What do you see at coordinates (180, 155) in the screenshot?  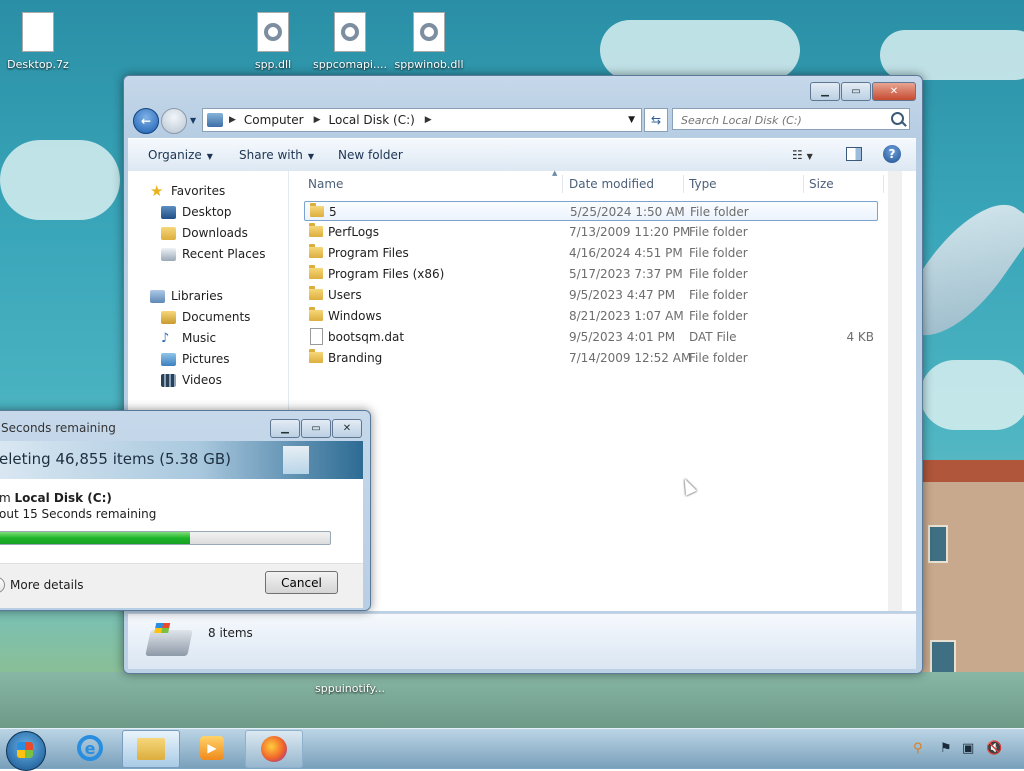 I see `organize-button: Organize ▼` at bounding box center [180, 155].